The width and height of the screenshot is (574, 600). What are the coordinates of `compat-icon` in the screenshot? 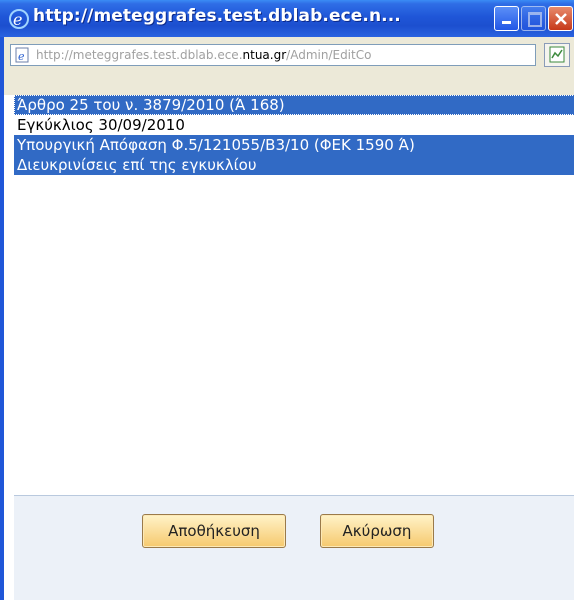 It's located at (557, 54).